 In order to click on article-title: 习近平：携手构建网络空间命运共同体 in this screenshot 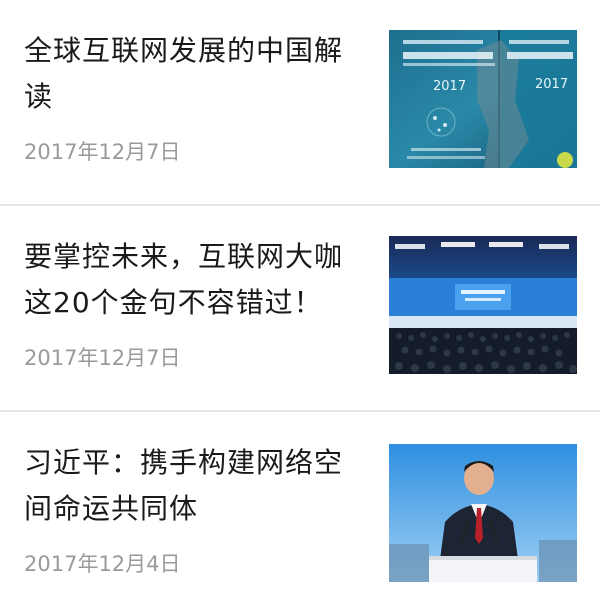, I will do `click(194, 486)`.